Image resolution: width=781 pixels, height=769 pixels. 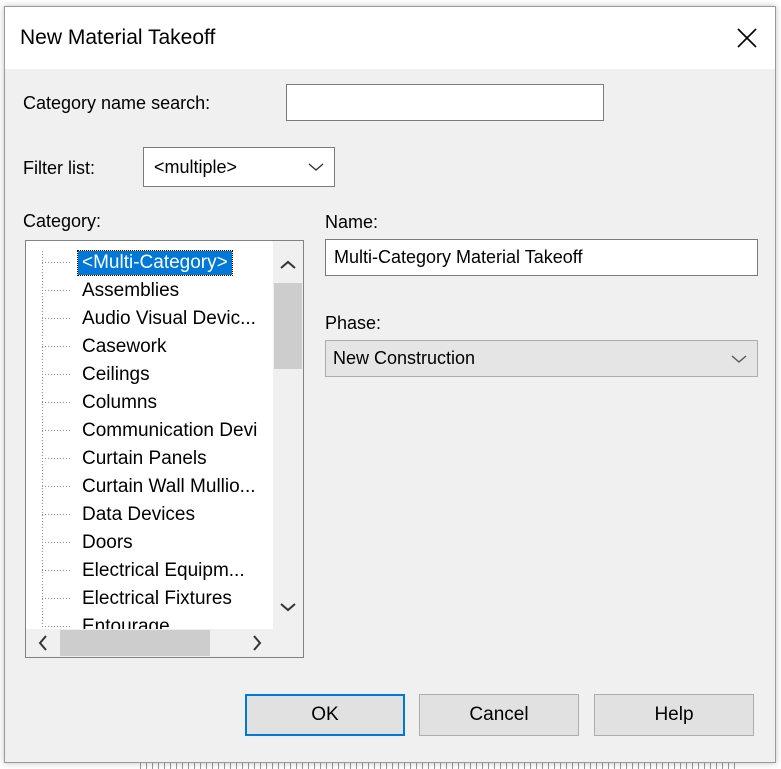 What do you see at coordinates (138, 514) in the screenshot?
I see `list-item-label: Data Devices` at bounding box center [138, 514].